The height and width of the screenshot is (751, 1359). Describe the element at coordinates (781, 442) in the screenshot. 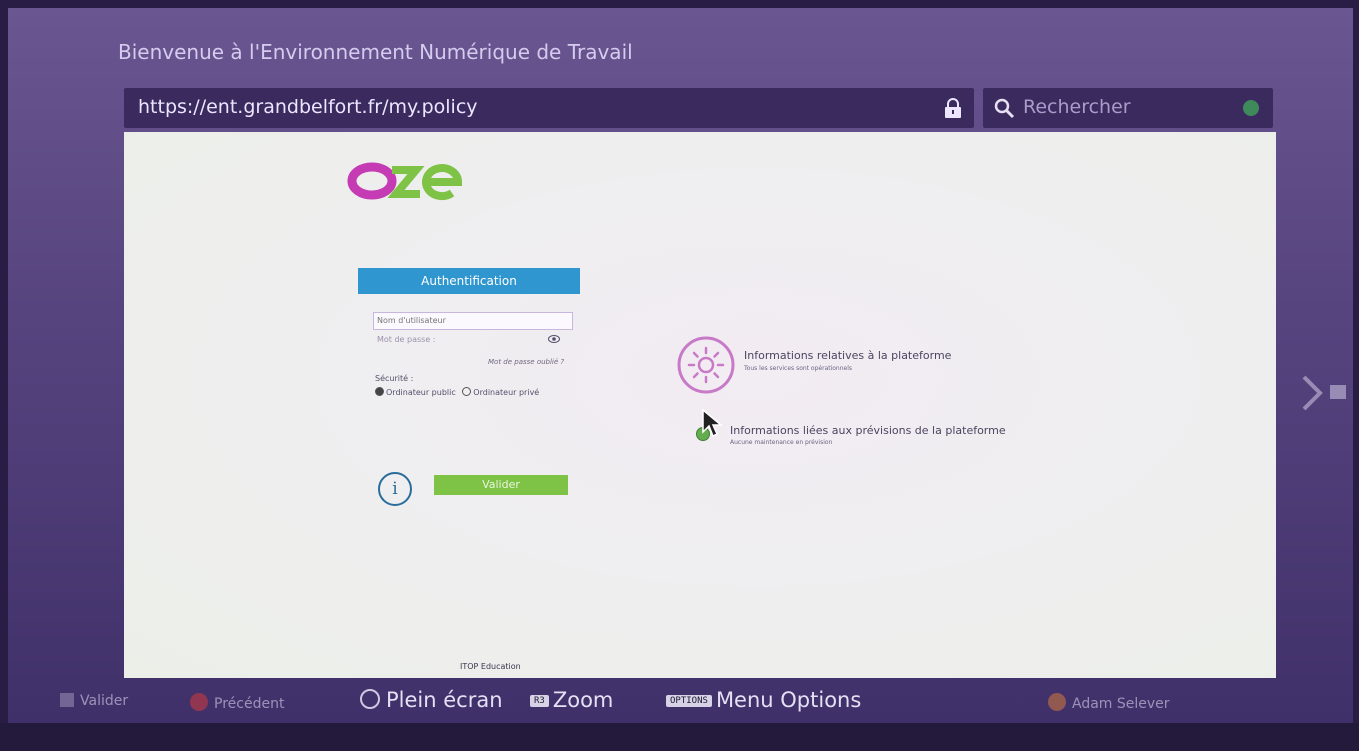

I see `forecast-info-status: Aucune maintenance en prévision` at that location.